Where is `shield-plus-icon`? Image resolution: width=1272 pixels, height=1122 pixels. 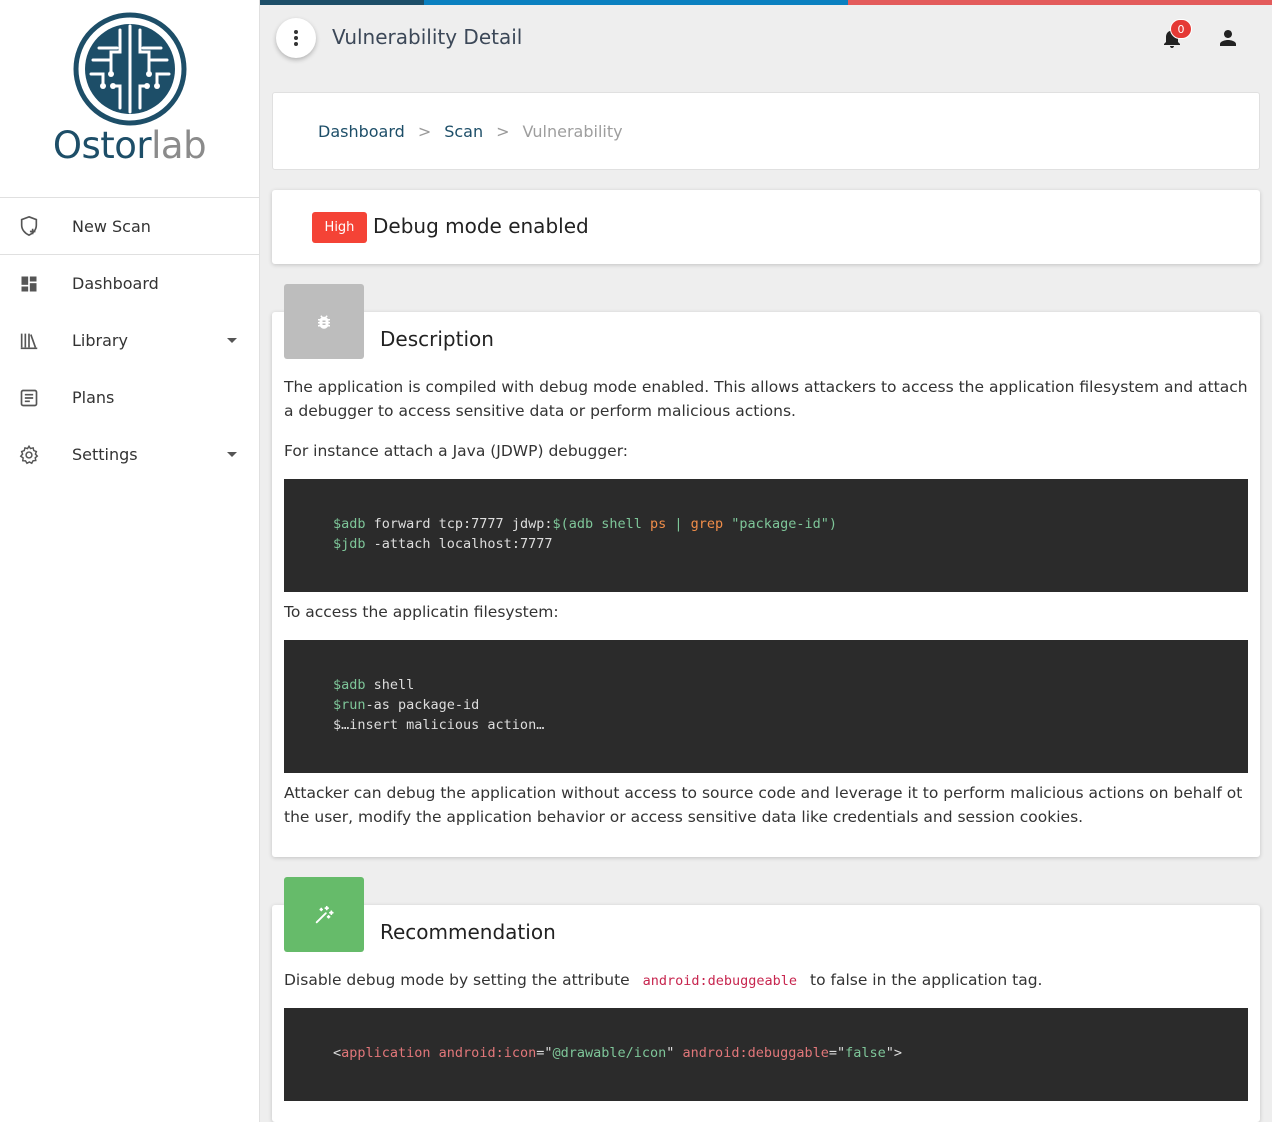 shield-plus-icon is located at coordinates (29, 226).